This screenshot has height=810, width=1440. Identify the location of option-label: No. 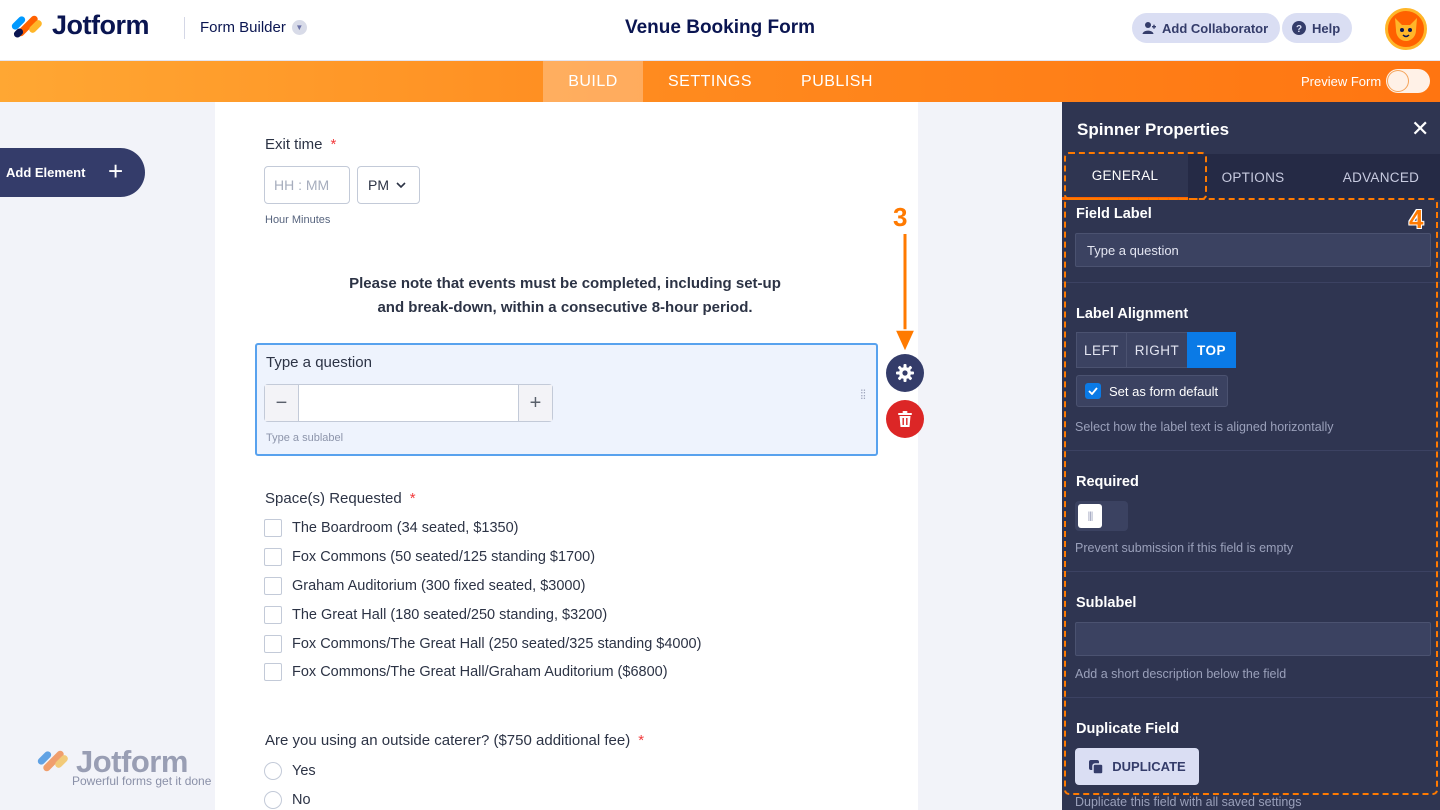
(301, 800).